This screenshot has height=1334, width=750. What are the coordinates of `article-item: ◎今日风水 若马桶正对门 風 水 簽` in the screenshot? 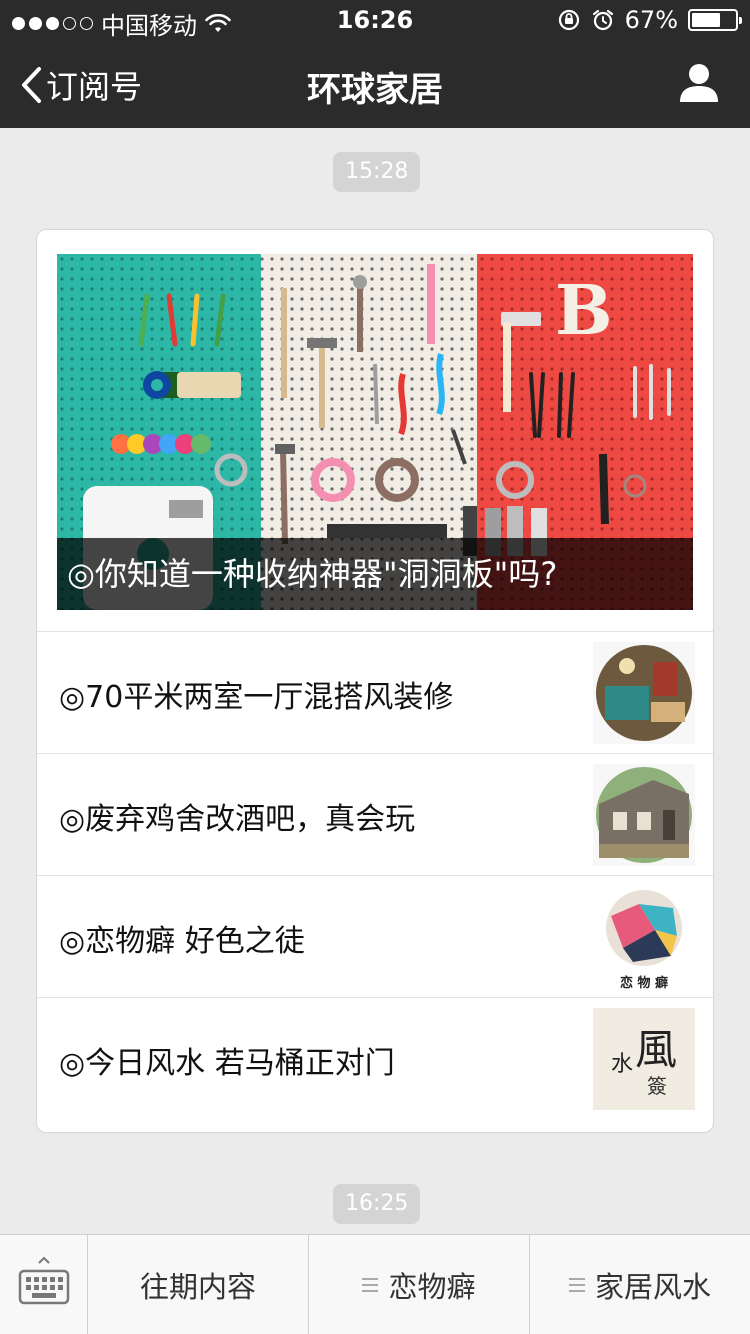 It's located at (375, 1058).